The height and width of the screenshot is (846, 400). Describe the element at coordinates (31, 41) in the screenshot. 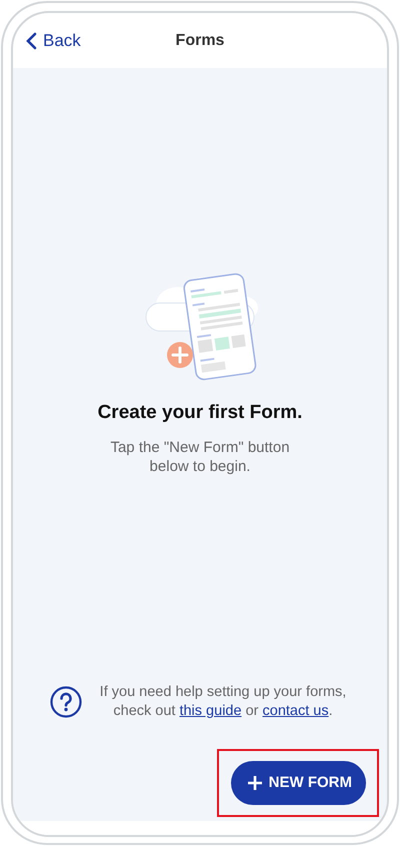

I see `chevron-left-icon` at that location.